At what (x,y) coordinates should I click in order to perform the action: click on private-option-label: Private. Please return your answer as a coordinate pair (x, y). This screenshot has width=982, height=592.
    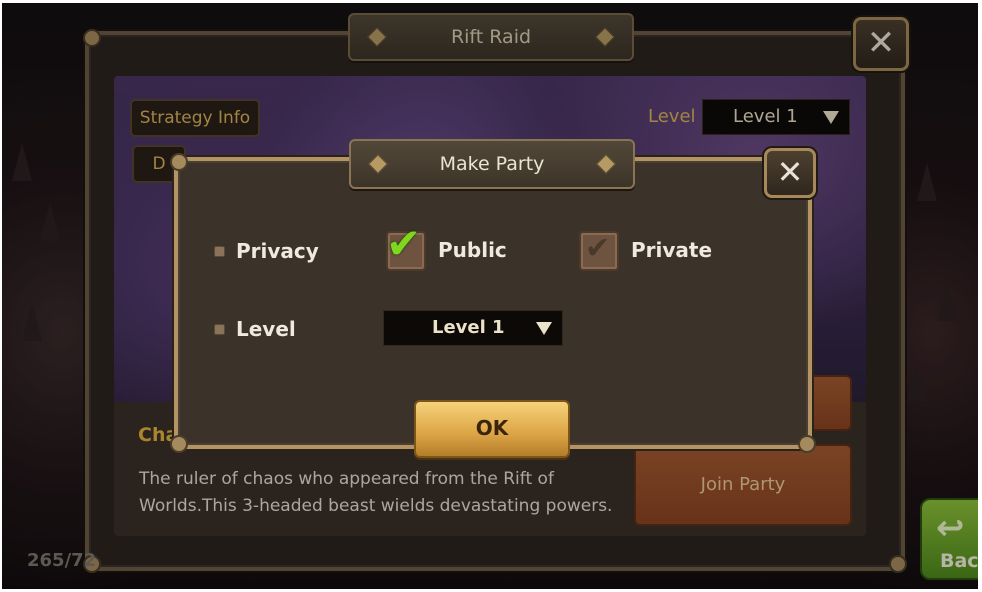
    Looking at the image, I should click on (671, 250).